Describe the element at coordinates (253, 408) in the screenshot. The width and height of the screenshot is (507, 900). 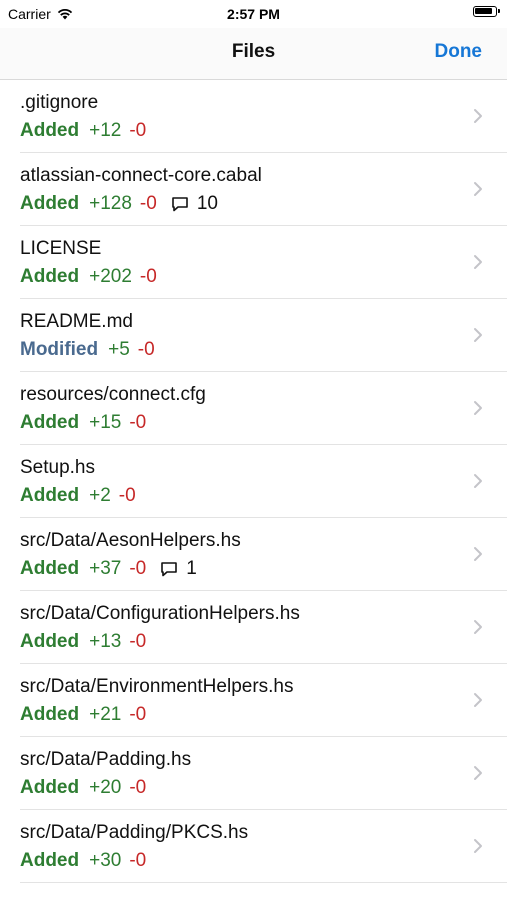
I see `file-row: resources/connect.cfg Added +15 -0` at that location.